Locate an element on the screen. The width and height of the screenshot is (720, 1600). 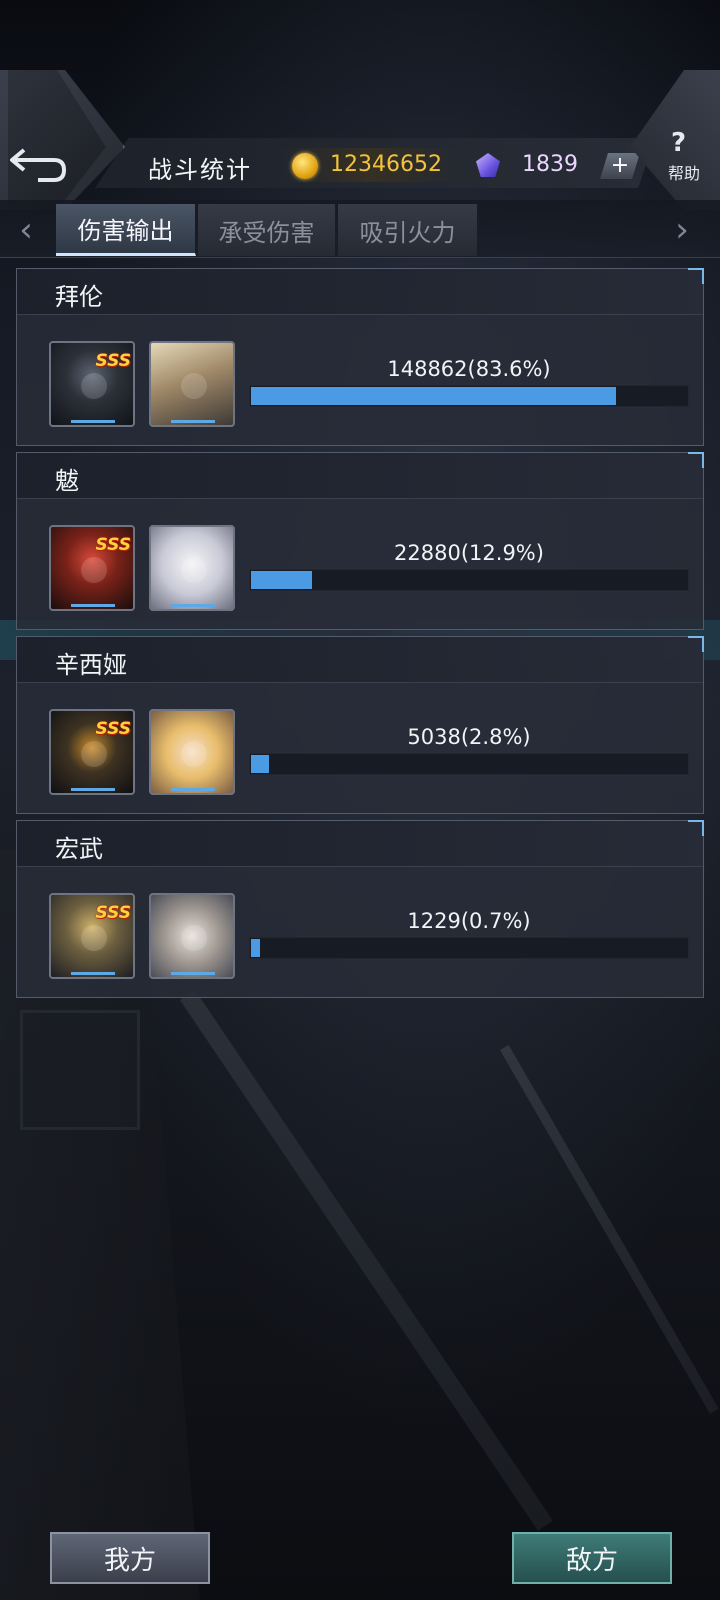
question-mark-icon: ? is located at coordinates (679, 143).